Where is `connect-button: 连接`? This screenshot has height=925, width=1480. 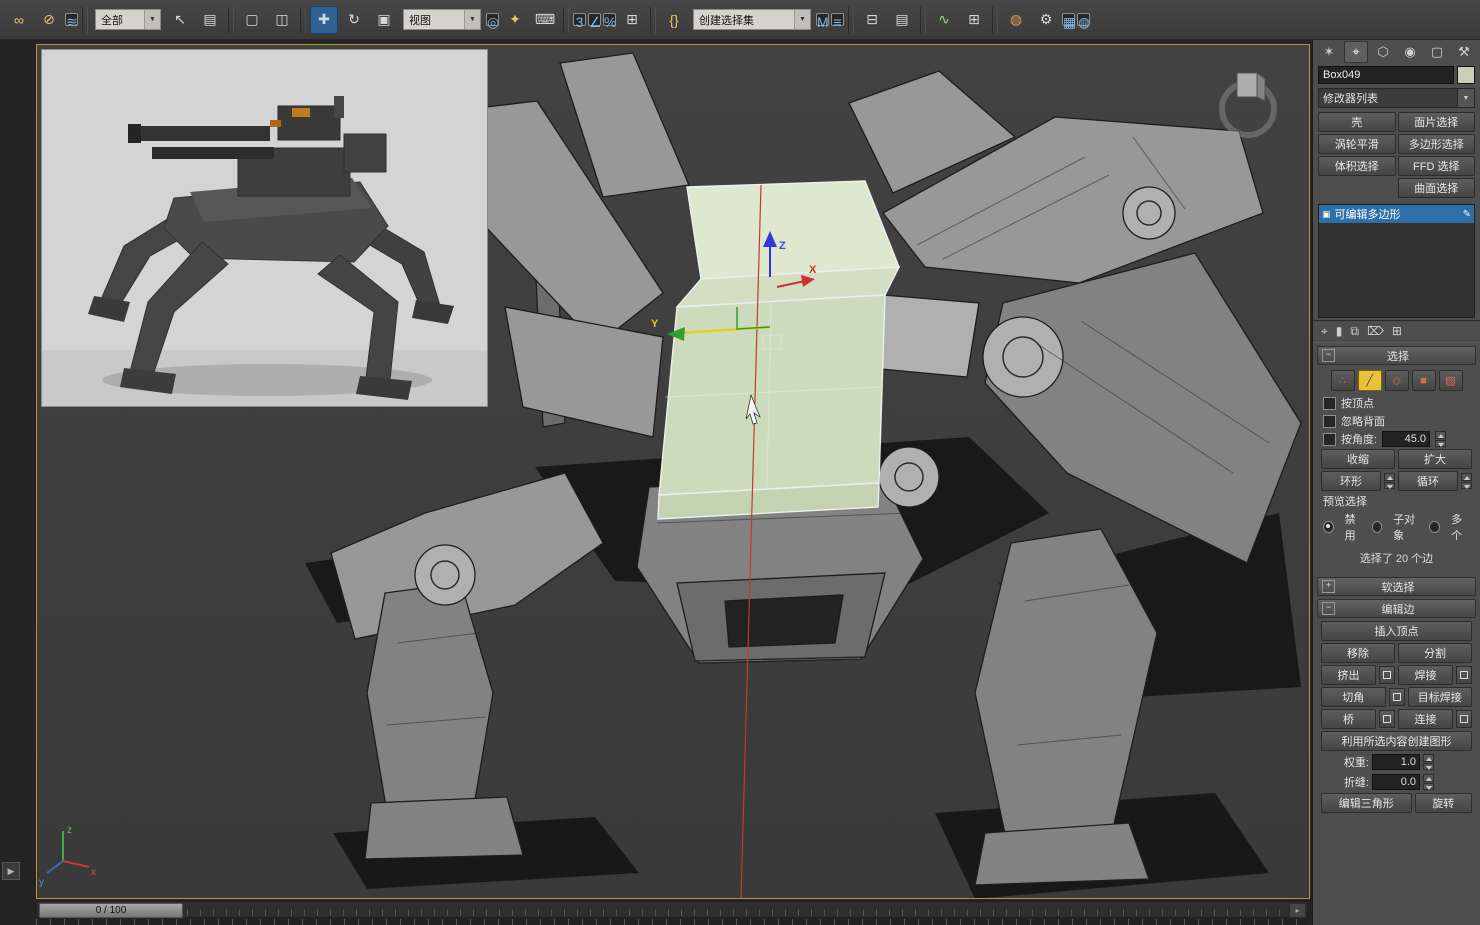
connect-button: 连接 is located at coordinates (1425, 719).